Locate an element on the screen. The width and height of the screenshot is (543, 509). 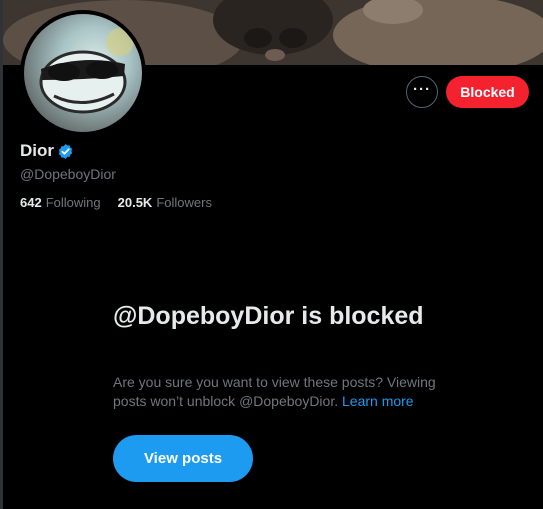
followers-count: 20.5K is located at coordinates (135, 202).